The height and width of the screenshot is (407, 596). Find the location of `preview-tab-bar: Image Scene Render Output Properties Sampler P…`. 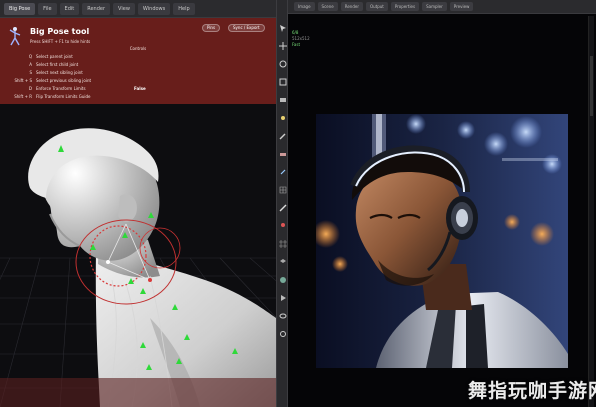

preview-tab-bar: Image Scene Render Output Properties Sampler P… is located at coordinates (442, 7).